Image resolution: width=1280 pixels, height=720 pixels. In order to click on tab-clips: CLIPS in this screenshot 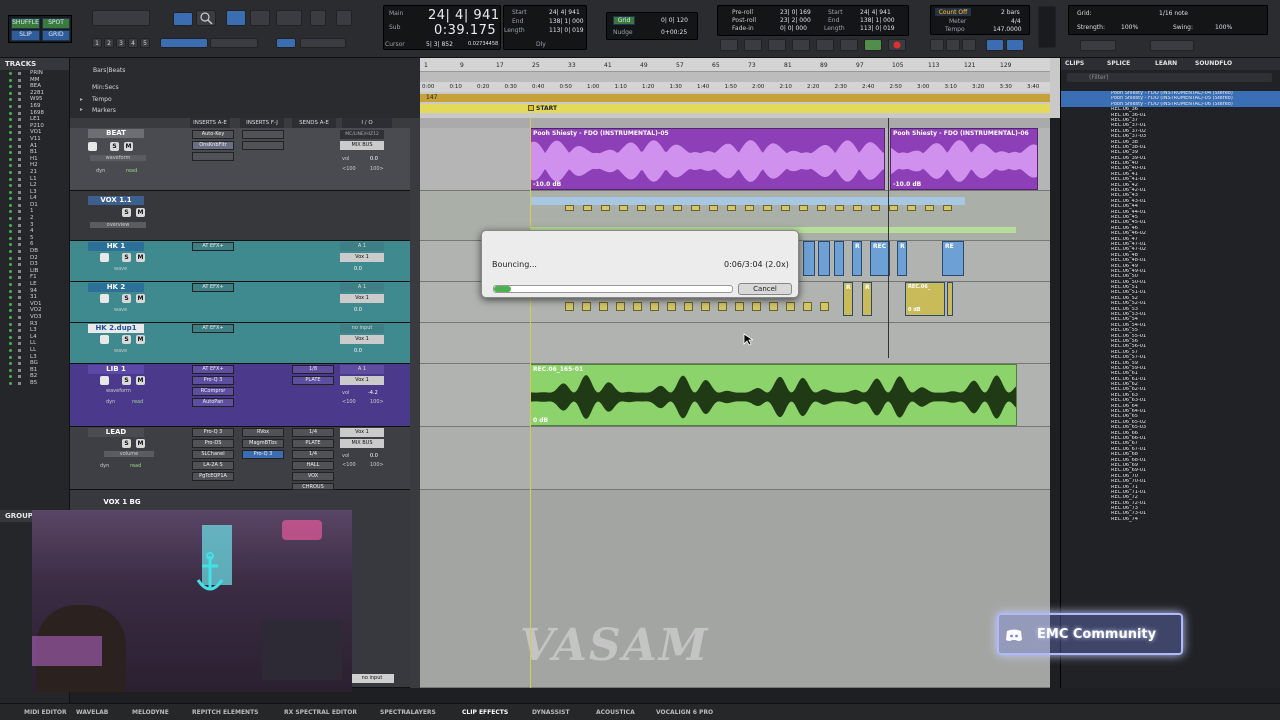, I will do `click(1074, 64)`.